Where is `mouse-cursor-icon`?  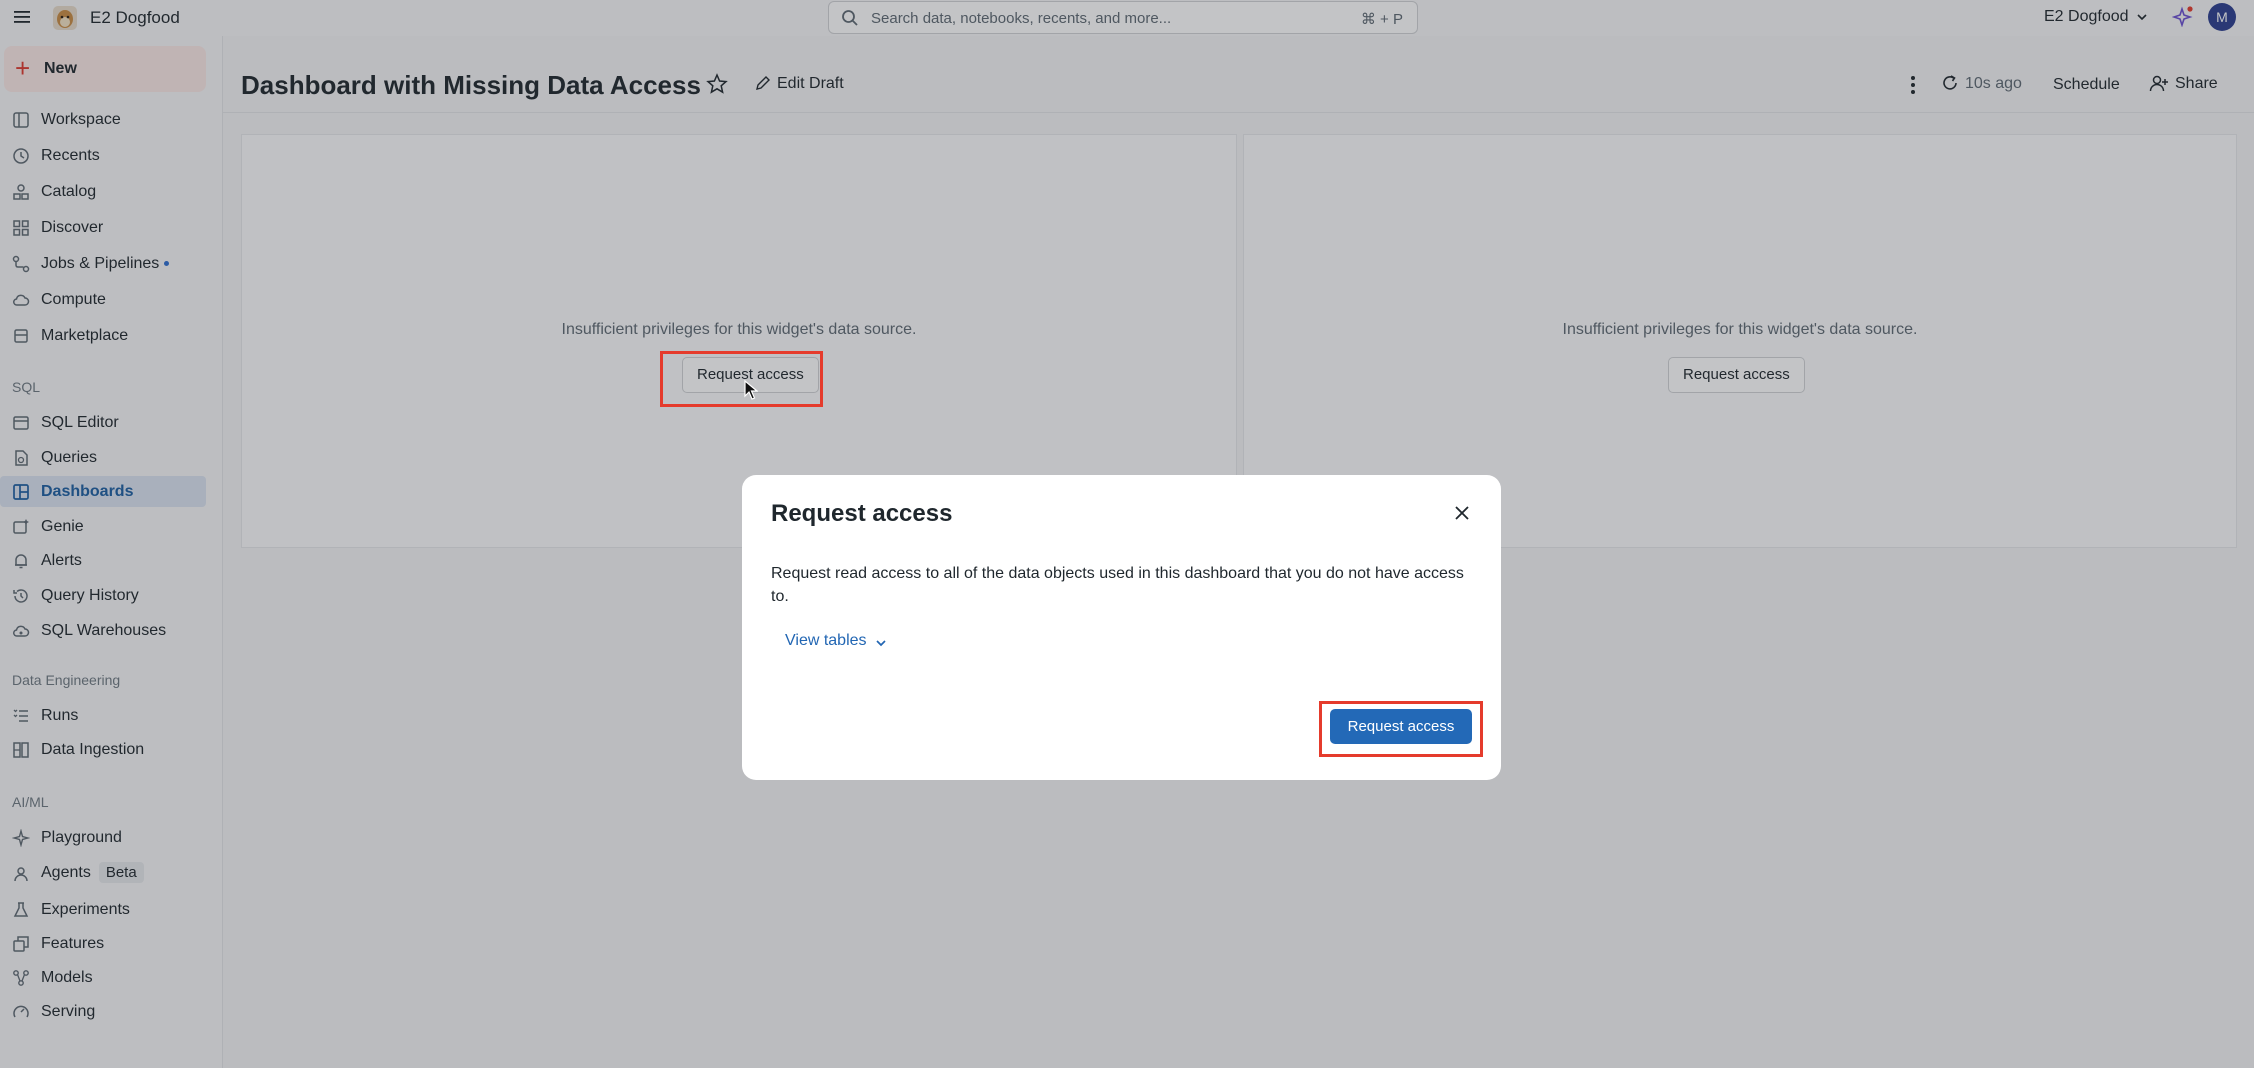
mouse-cursor-icon is located at coordinates (751, 390).